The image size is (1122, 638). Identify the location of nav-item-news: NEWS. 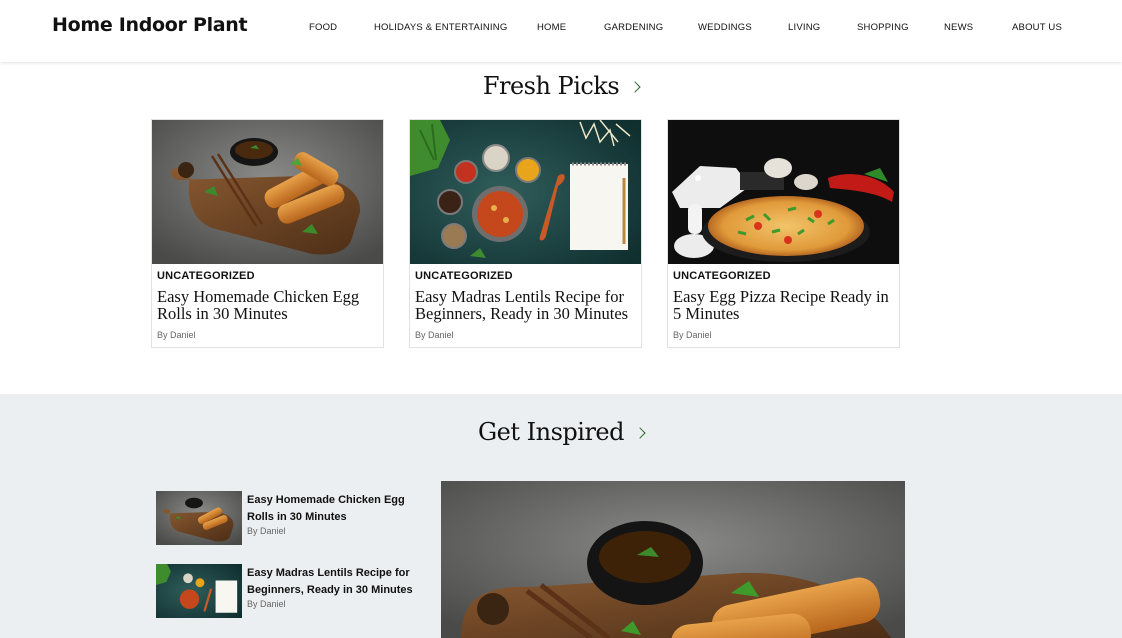
(958, 27).